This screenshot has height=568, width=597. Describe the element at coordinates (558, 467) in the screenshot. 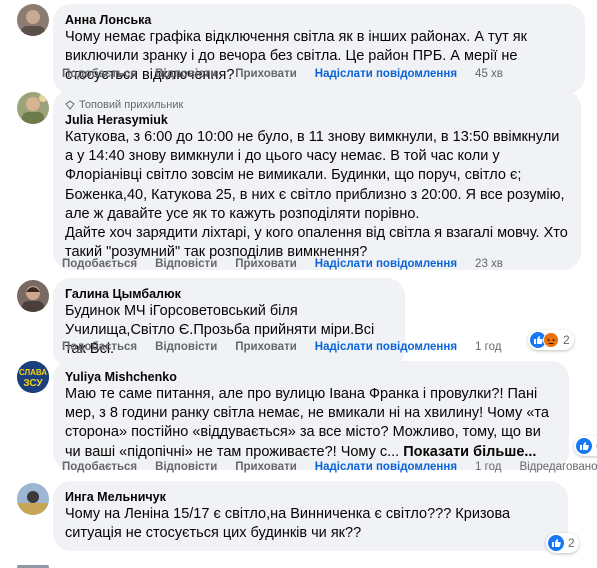

I see `edited-label: Відредаговано` at that location.